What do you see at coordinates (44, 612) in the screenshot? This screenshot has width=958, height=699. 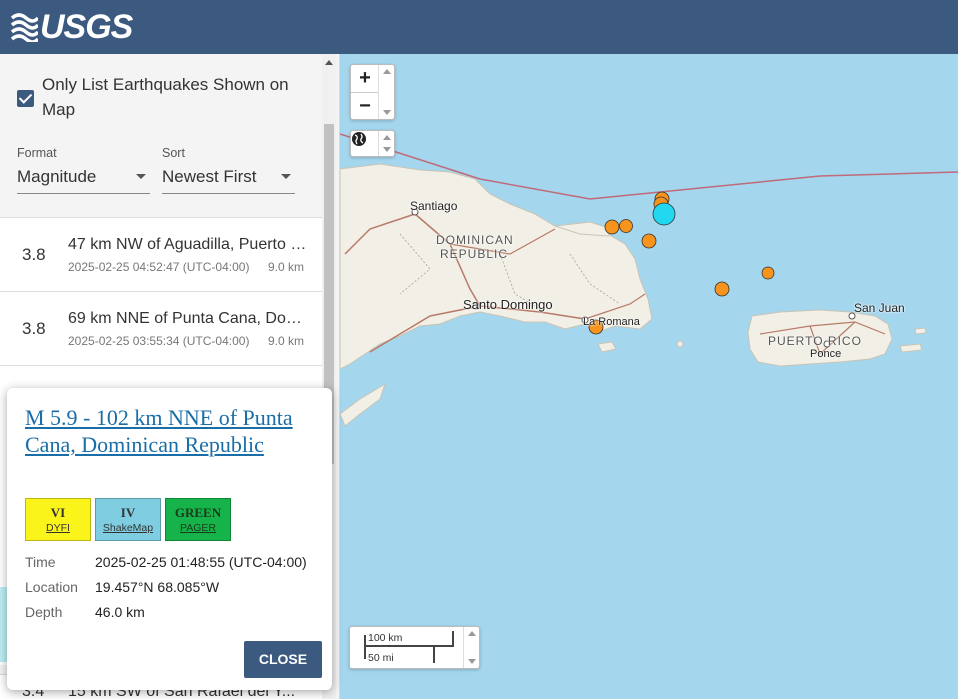 I see `depth-label: Depth` at bounding box center [44, 612].